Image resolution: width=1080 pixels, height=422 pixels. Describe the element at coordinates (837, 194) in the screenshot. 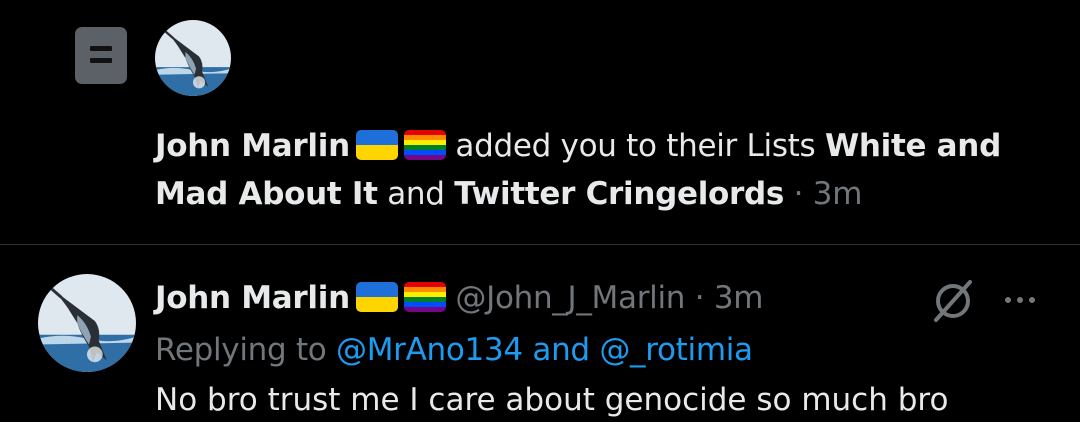

I see `notification-time: 3m` at that location.